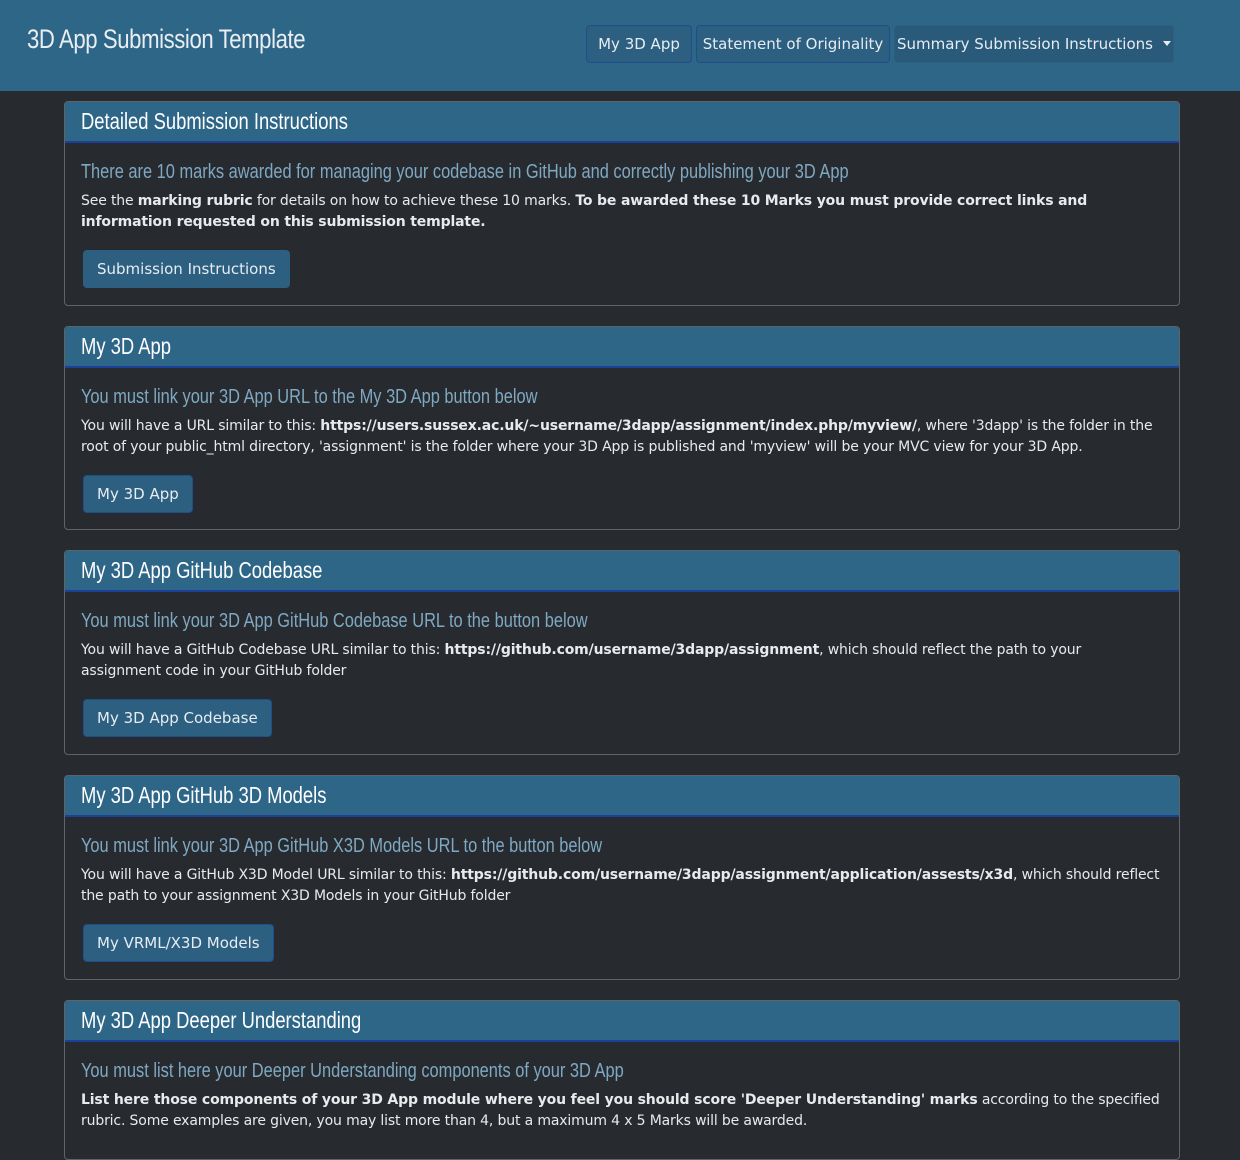 Image resolution: width=1240 pixels, height=1160 pixels. I want to click on nav-summary-instructions-dropdown: Summary Submission Instructions, so click(1034, 44).